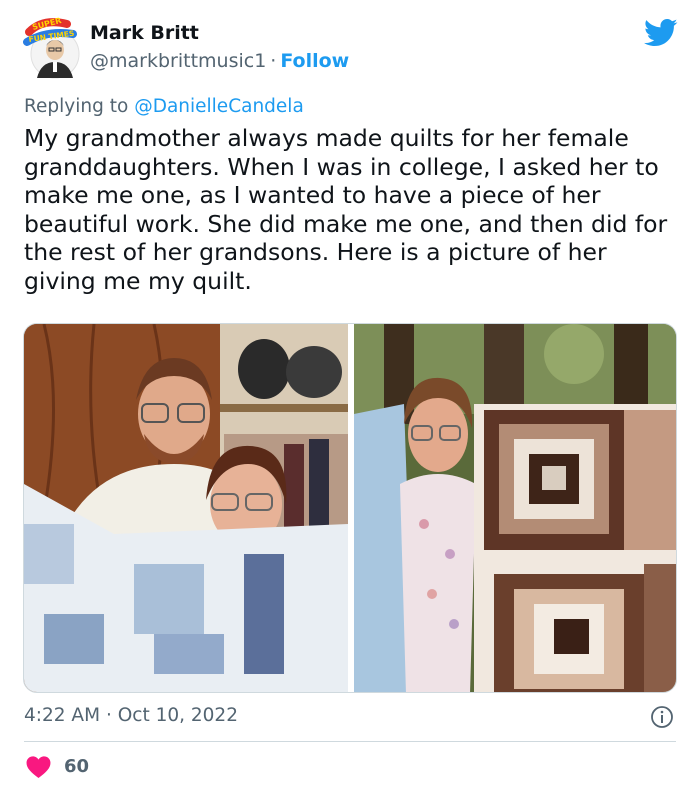 The width and height of the screenshot is (700, 795). I want to click on tweet-date: Oct 10, 2022, so click(177, 715).